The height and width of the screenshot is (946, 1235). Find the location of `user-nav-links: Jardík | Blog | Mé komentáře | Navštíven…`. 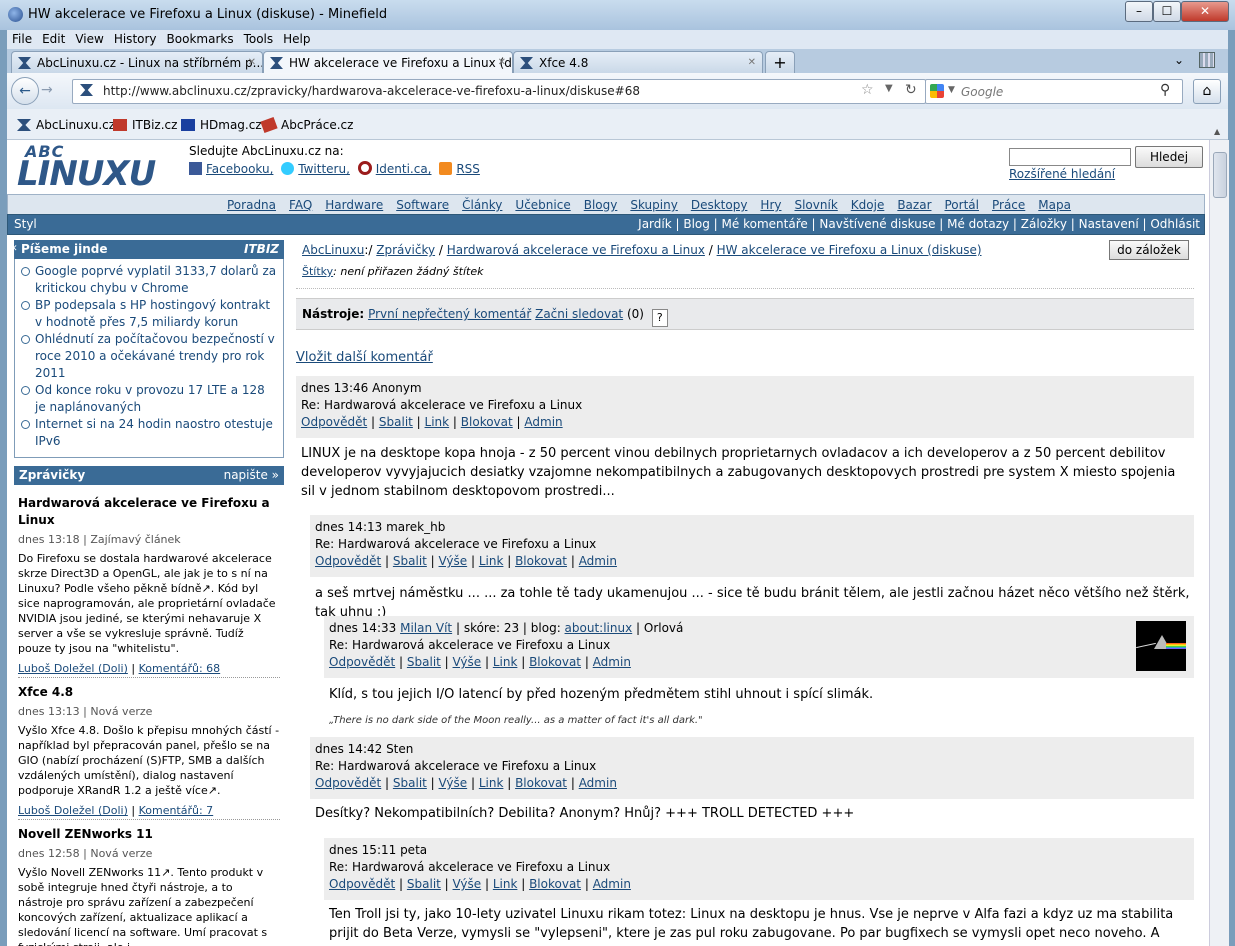

user-nav-links: Jardík | Blog | Mé komentáře | Navštíven… is located at coordinates (919, 224).